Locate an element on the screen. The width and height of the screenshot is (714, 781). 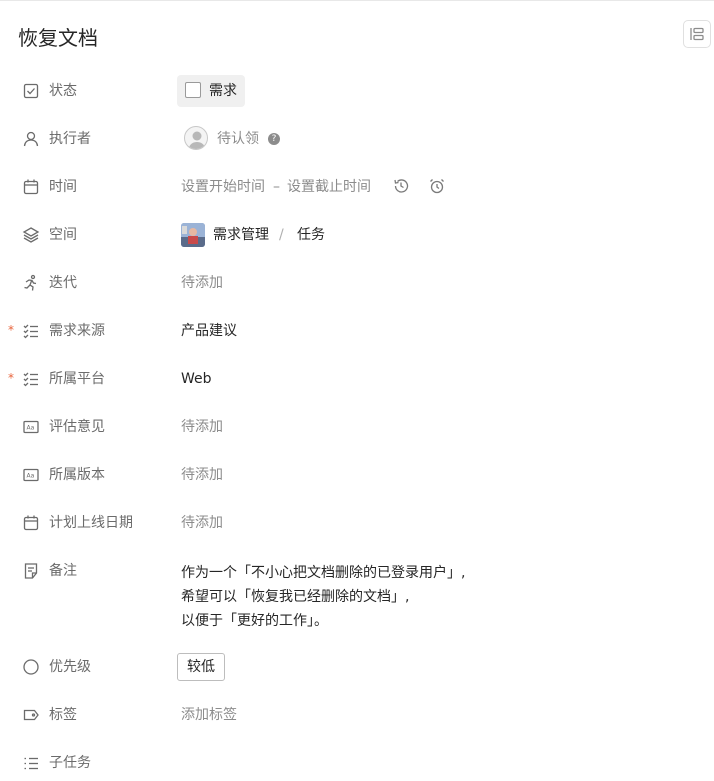
field-assignee: 执行者 待认领 ? is located at coordinates (357, 139).